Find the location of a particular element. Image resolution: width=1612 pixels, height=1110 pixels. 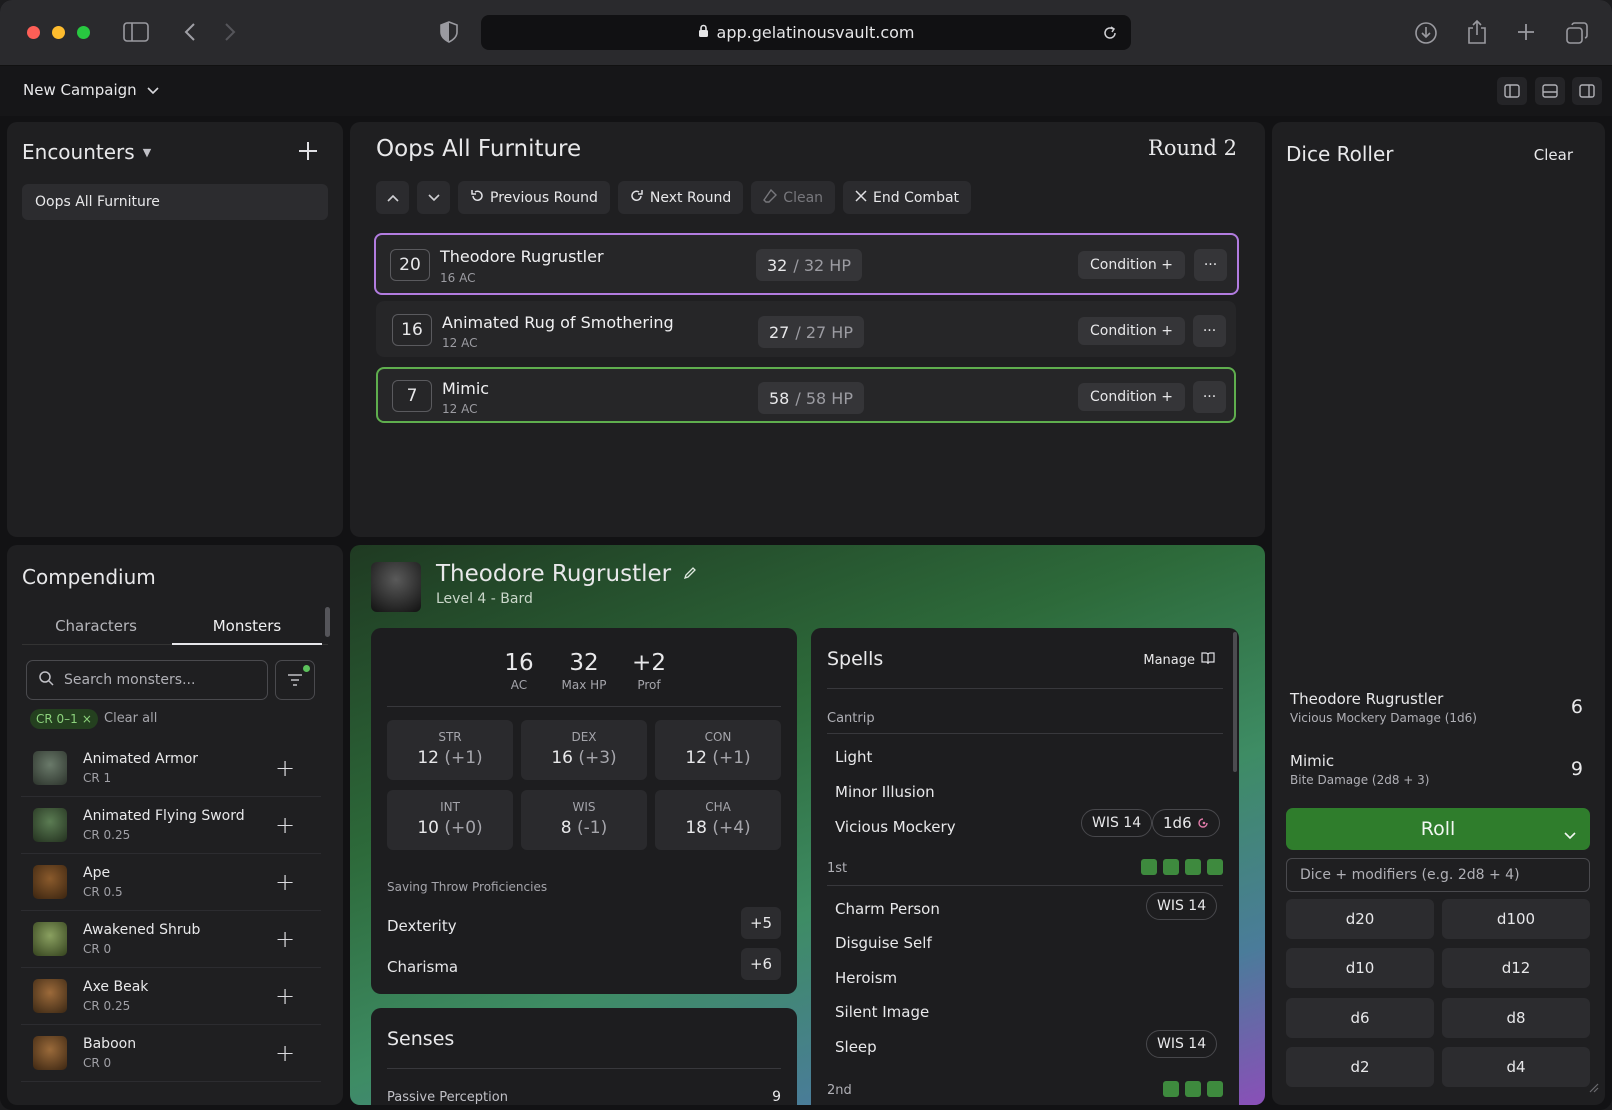

campaign-selector: New Campaign is located at coordinates (91, 90).